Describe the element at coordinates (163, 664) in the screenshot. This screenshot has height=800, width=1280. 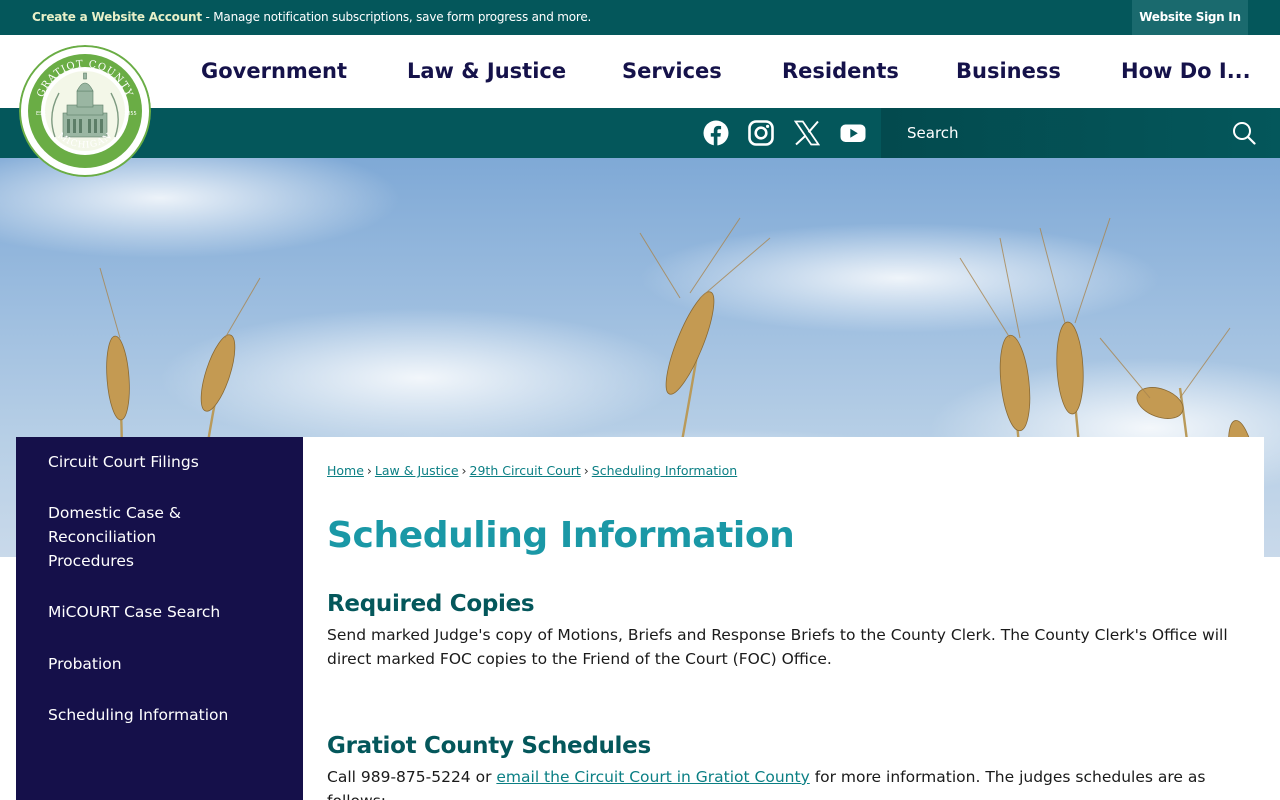
I see `sidebar-item-probation: Probation` at that location.